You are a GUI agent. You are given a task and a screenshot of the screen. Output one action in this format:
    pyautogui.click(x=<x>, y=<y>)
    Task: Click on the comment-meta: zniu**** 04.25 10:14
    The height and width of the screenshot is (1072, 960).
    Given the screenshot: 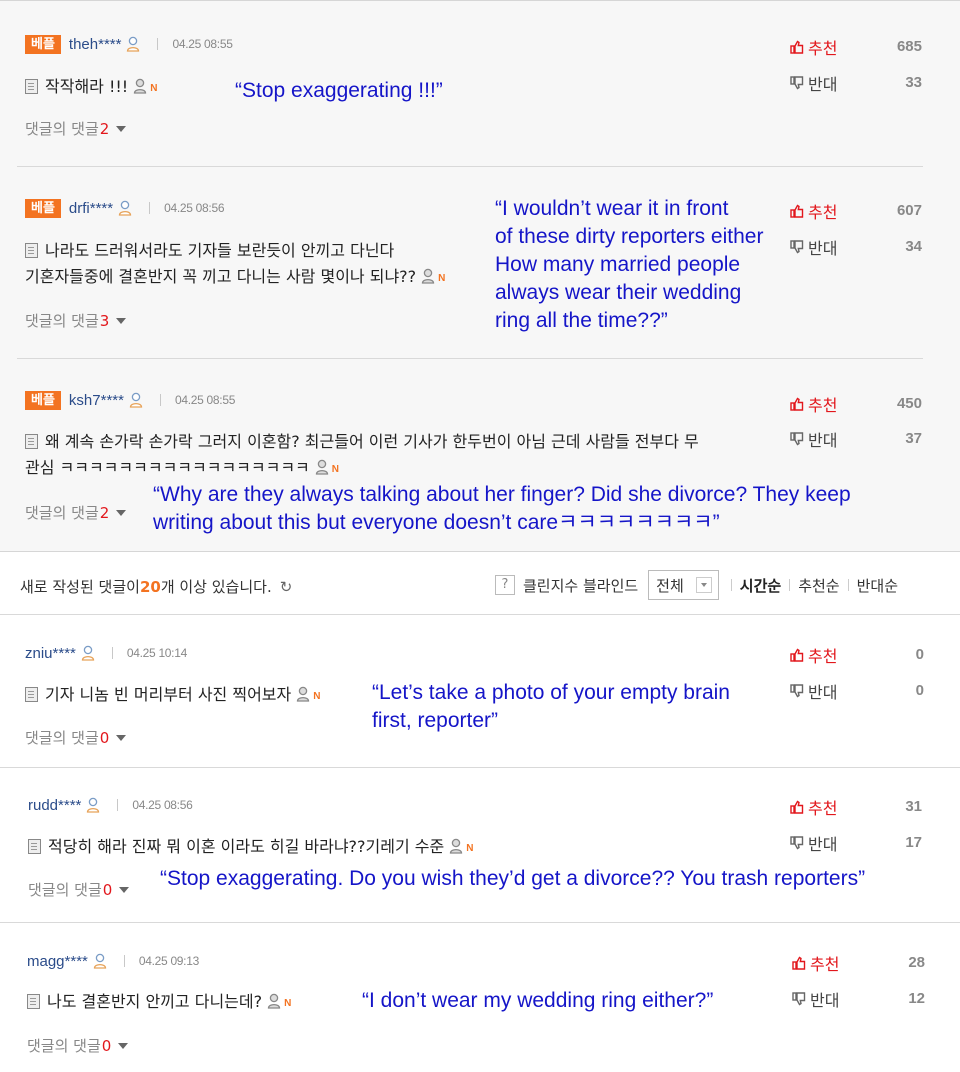 What is the action you would take?
    pyautogui.click(x=106, y=653)
    